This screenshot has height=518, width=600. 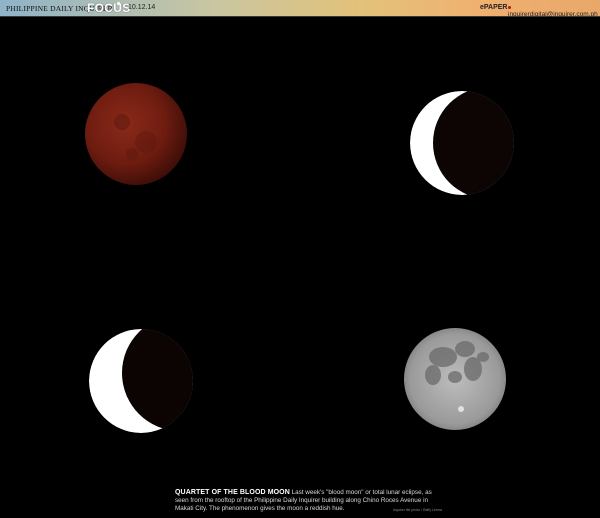 What do you see at coordinates (509, 7) in the screenshot?
I see `bullet-icon` at bounding box center [509, 7].